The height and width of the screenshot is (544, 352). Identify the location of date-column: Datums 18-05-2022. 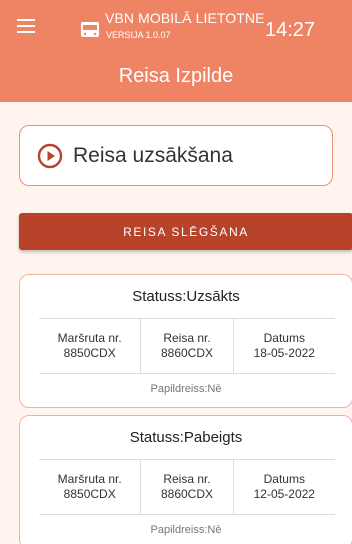
(283, 345).